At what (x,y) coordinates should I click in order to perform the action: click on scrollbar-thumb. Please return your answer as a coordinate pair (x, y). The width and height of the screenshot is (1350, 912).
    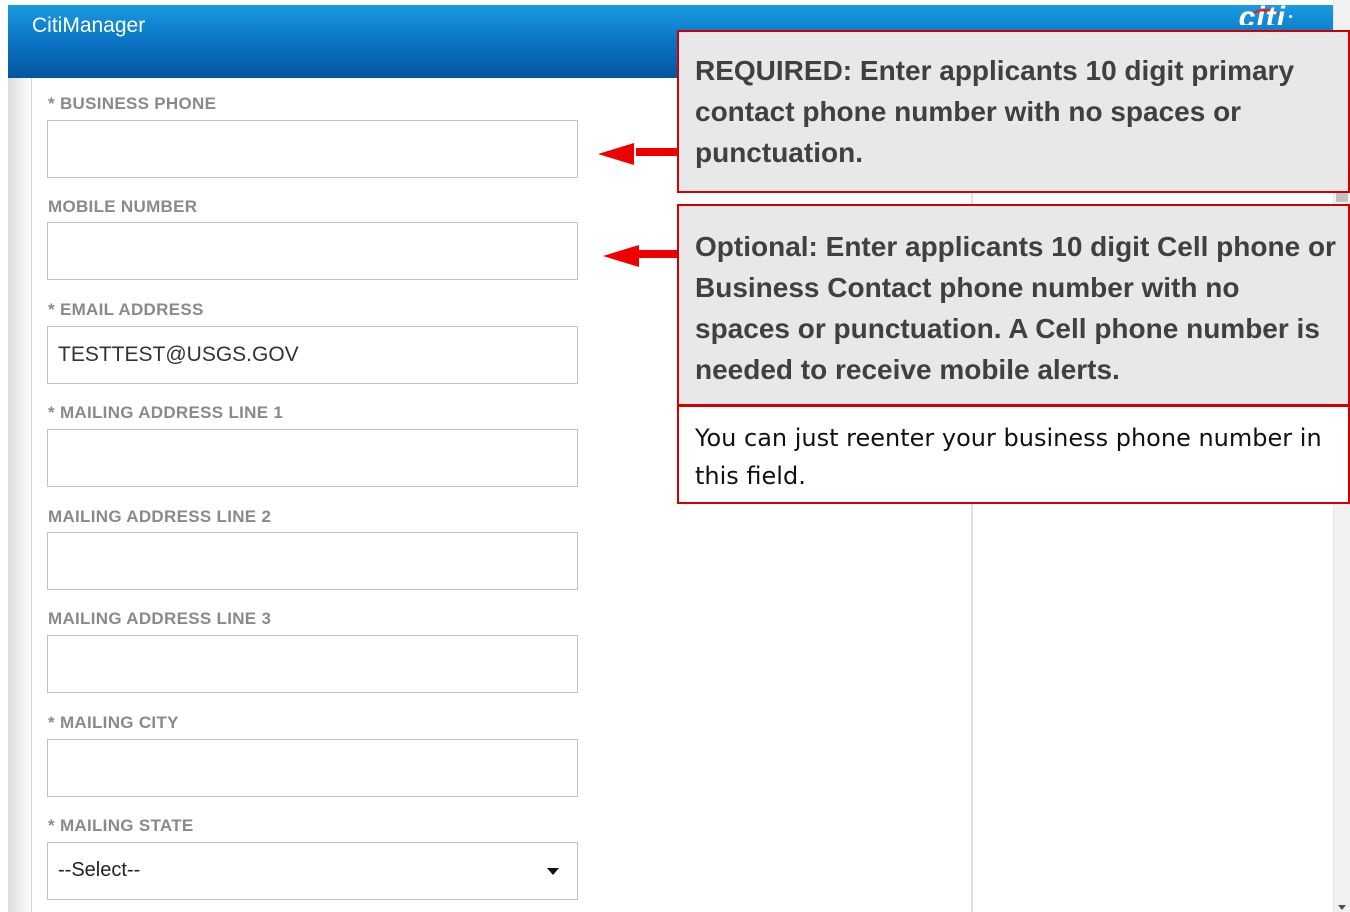
    Looking at the image, I should click on (1342, 197).